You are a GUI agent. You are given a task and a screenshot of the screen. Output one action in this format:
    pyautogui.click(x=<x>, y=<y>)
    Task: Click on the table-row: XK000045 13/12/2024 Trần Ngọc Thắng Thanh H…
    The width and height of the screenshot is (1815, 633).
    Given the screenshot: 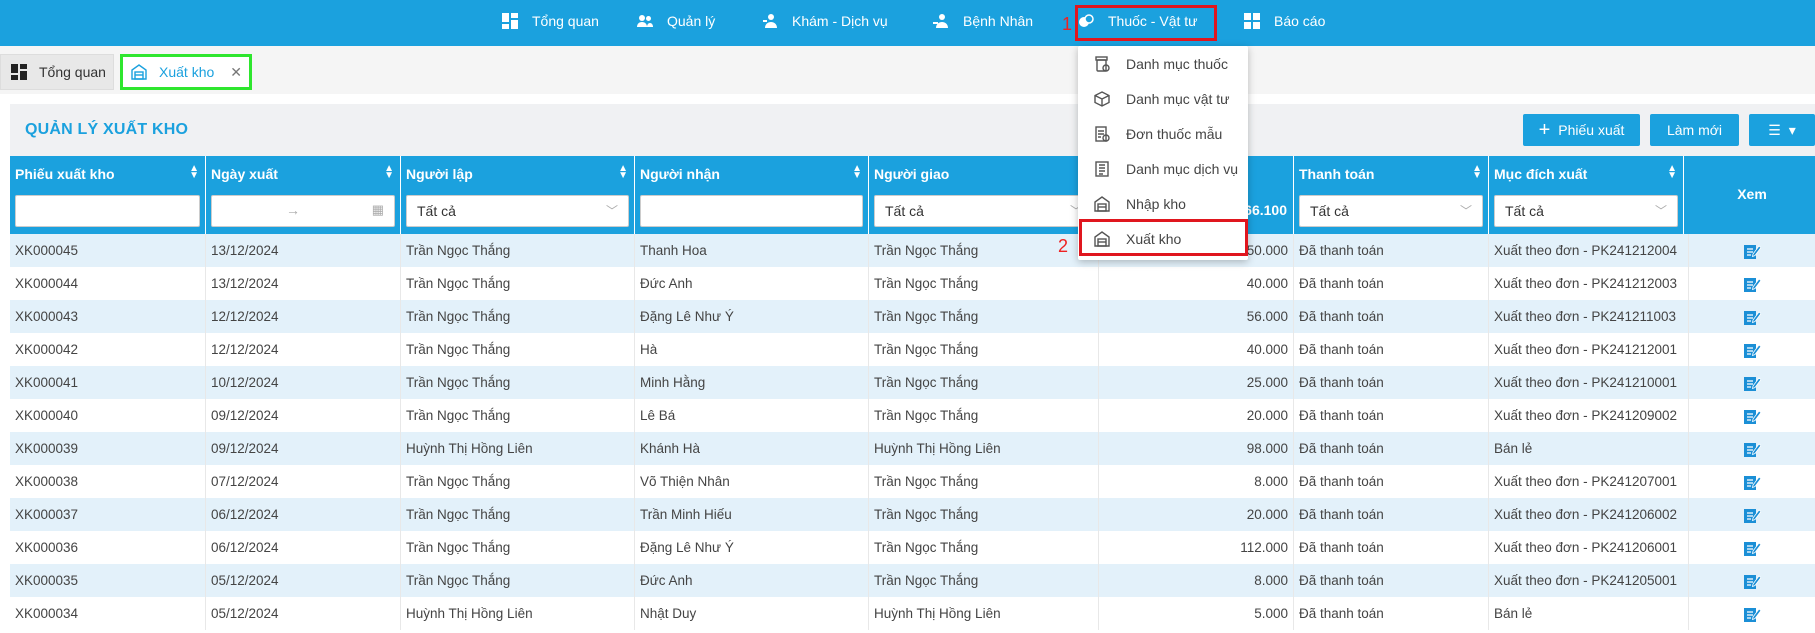 What is the action you would take?
    pyautogui.click(x=912, y=250)
    